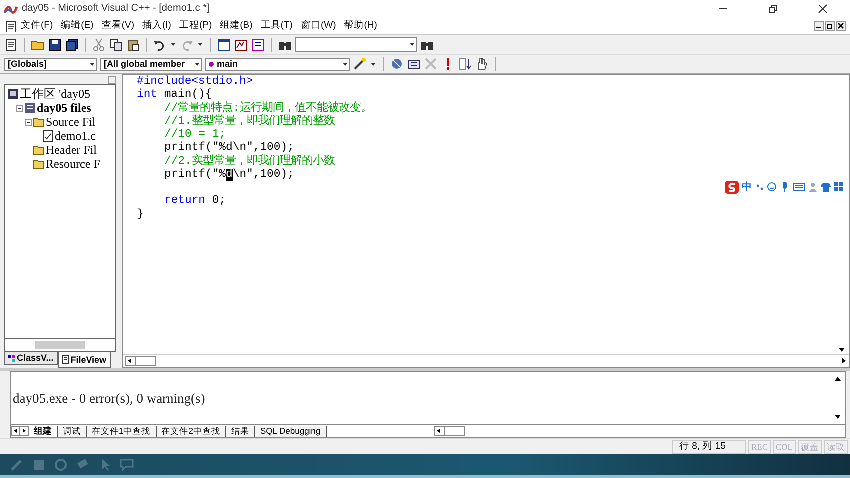  I want to click on output-tab: 在文件1中查找, so click(122, 431).